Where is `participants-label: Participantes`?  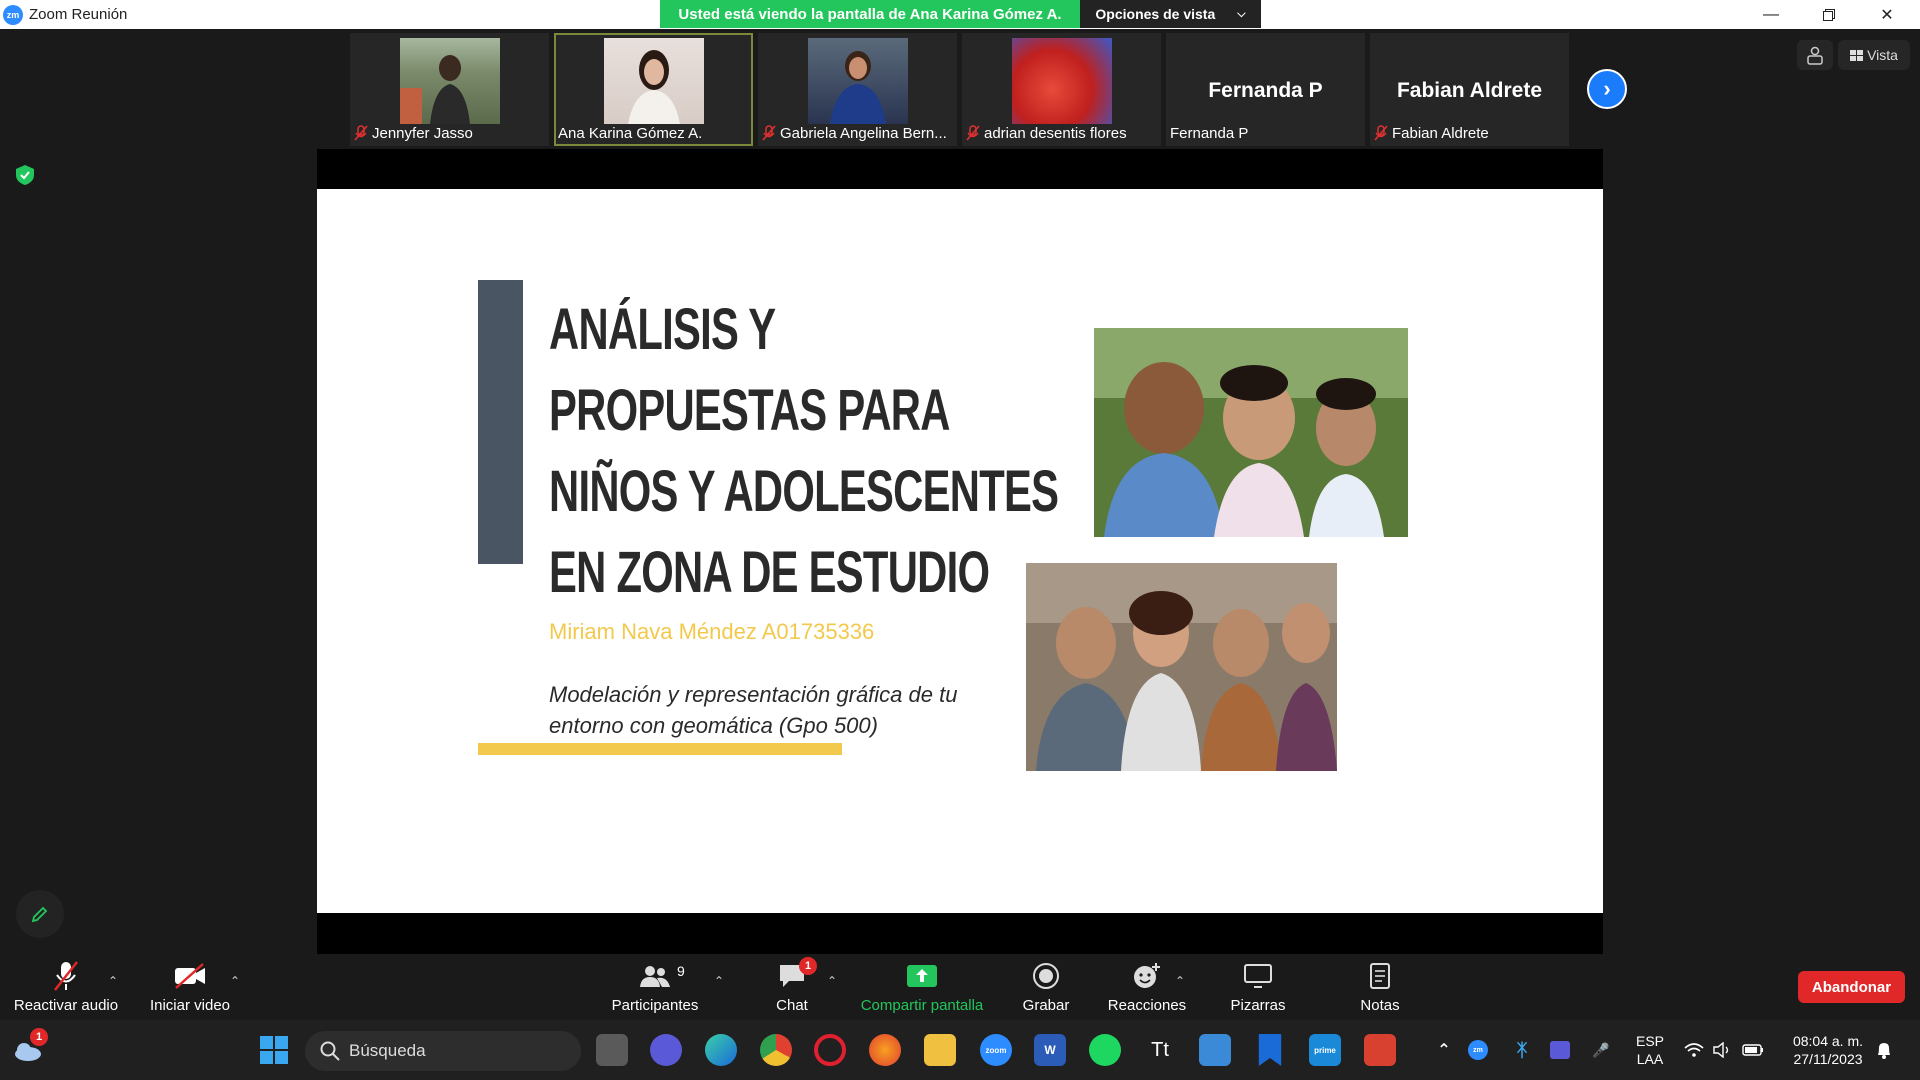
participants-label: Participantes is located at coordinates (655, 1005).